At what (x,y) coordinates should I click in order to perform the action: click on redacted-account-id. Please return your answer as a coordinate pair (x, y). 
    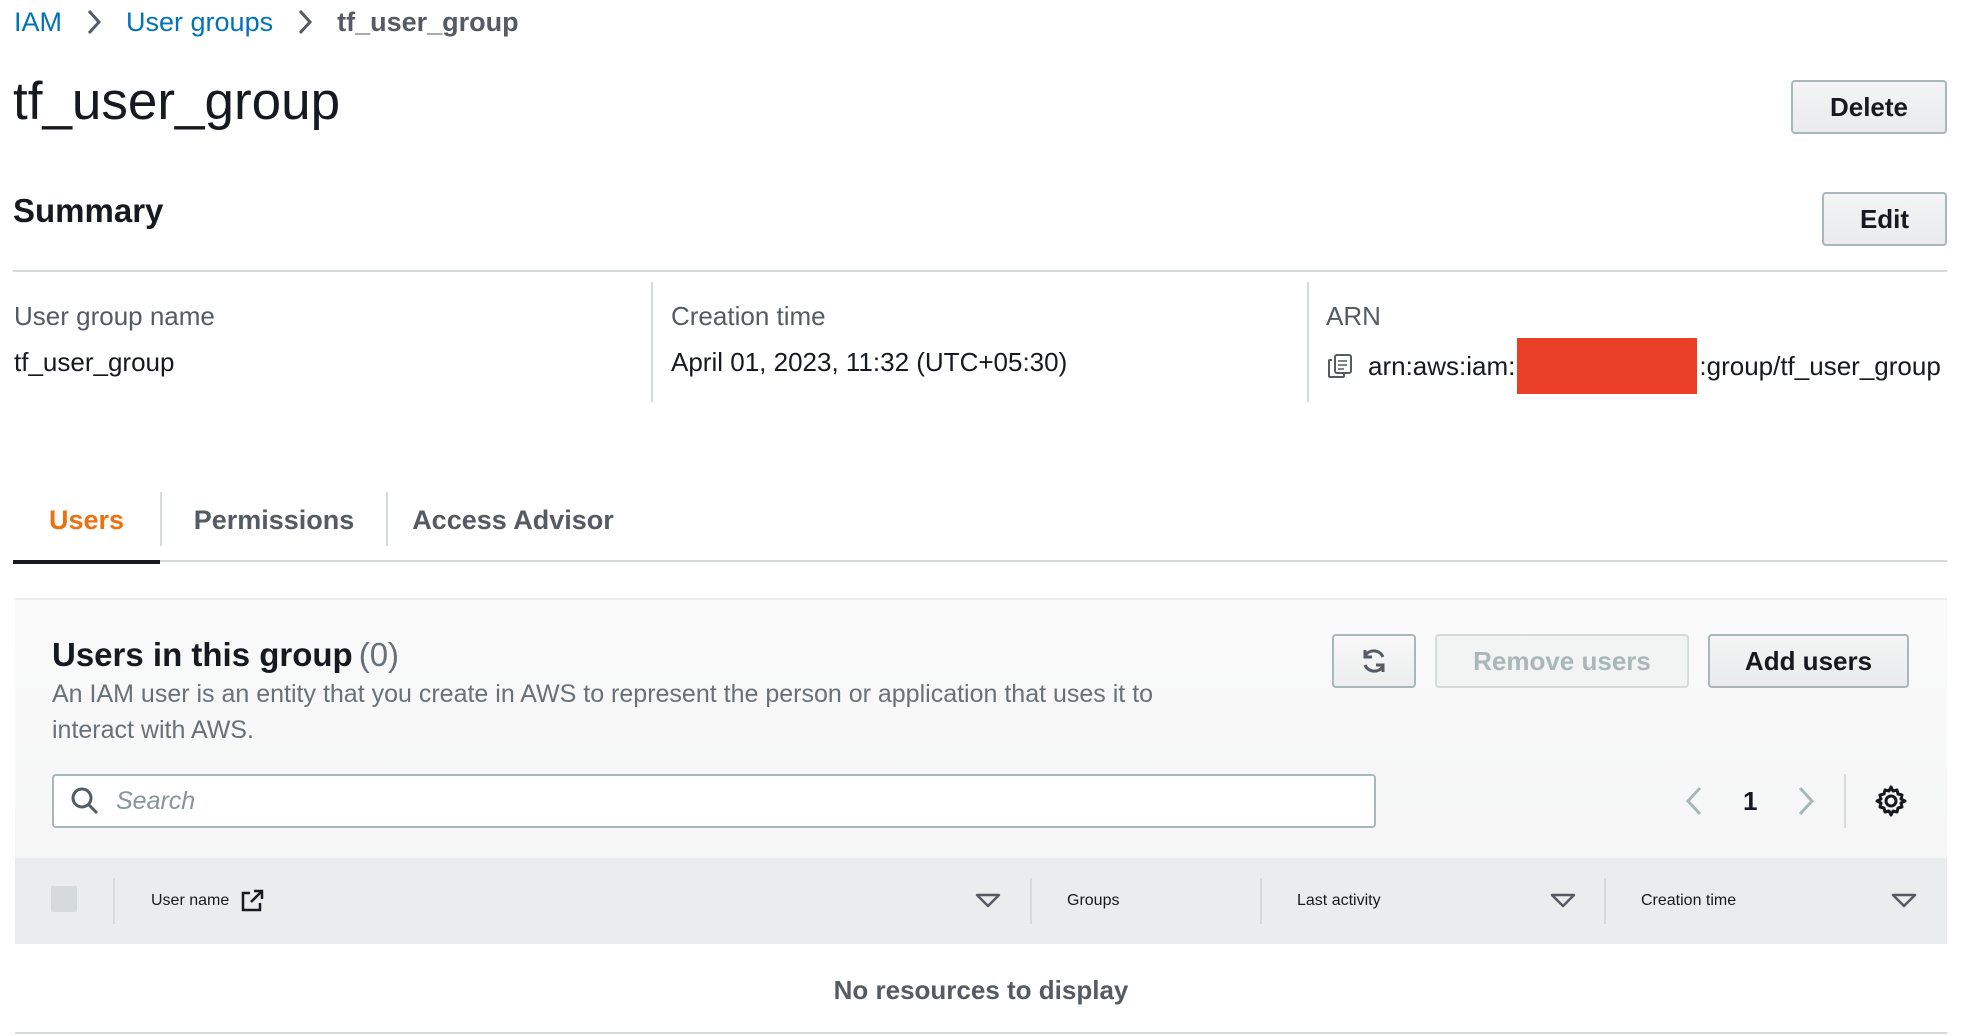
    Looking at the image, I should click on (1607, 366).